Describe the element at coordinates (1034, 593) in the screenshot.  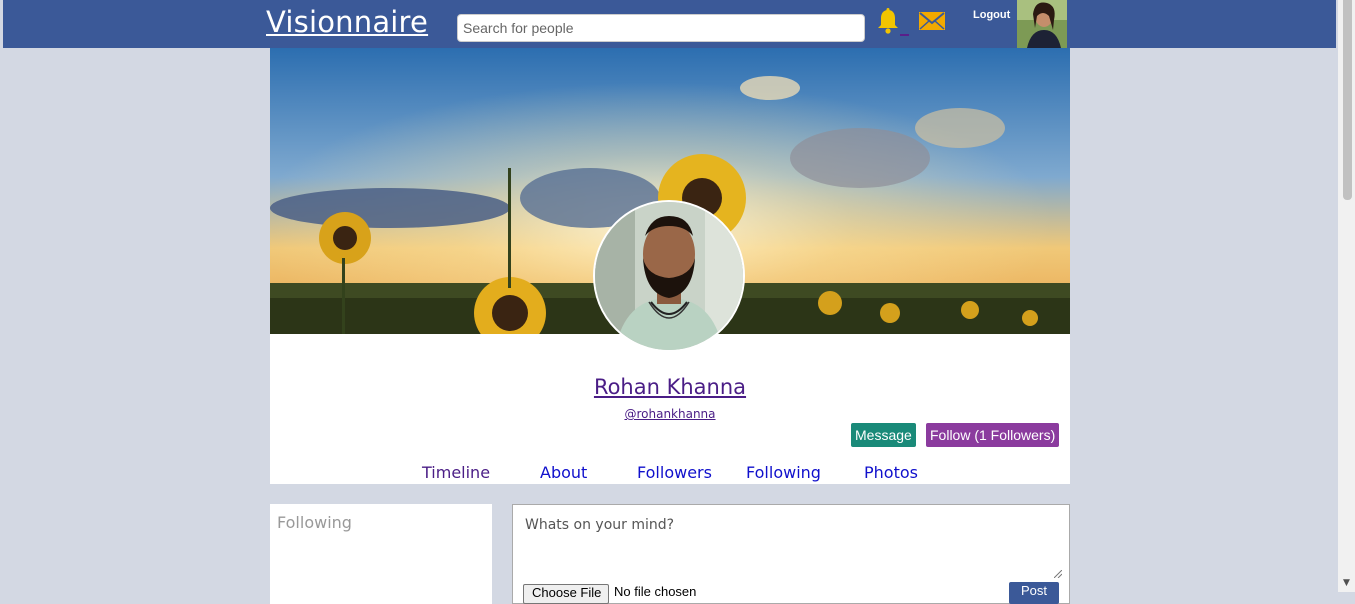
I see `post-button: Post` at that location.